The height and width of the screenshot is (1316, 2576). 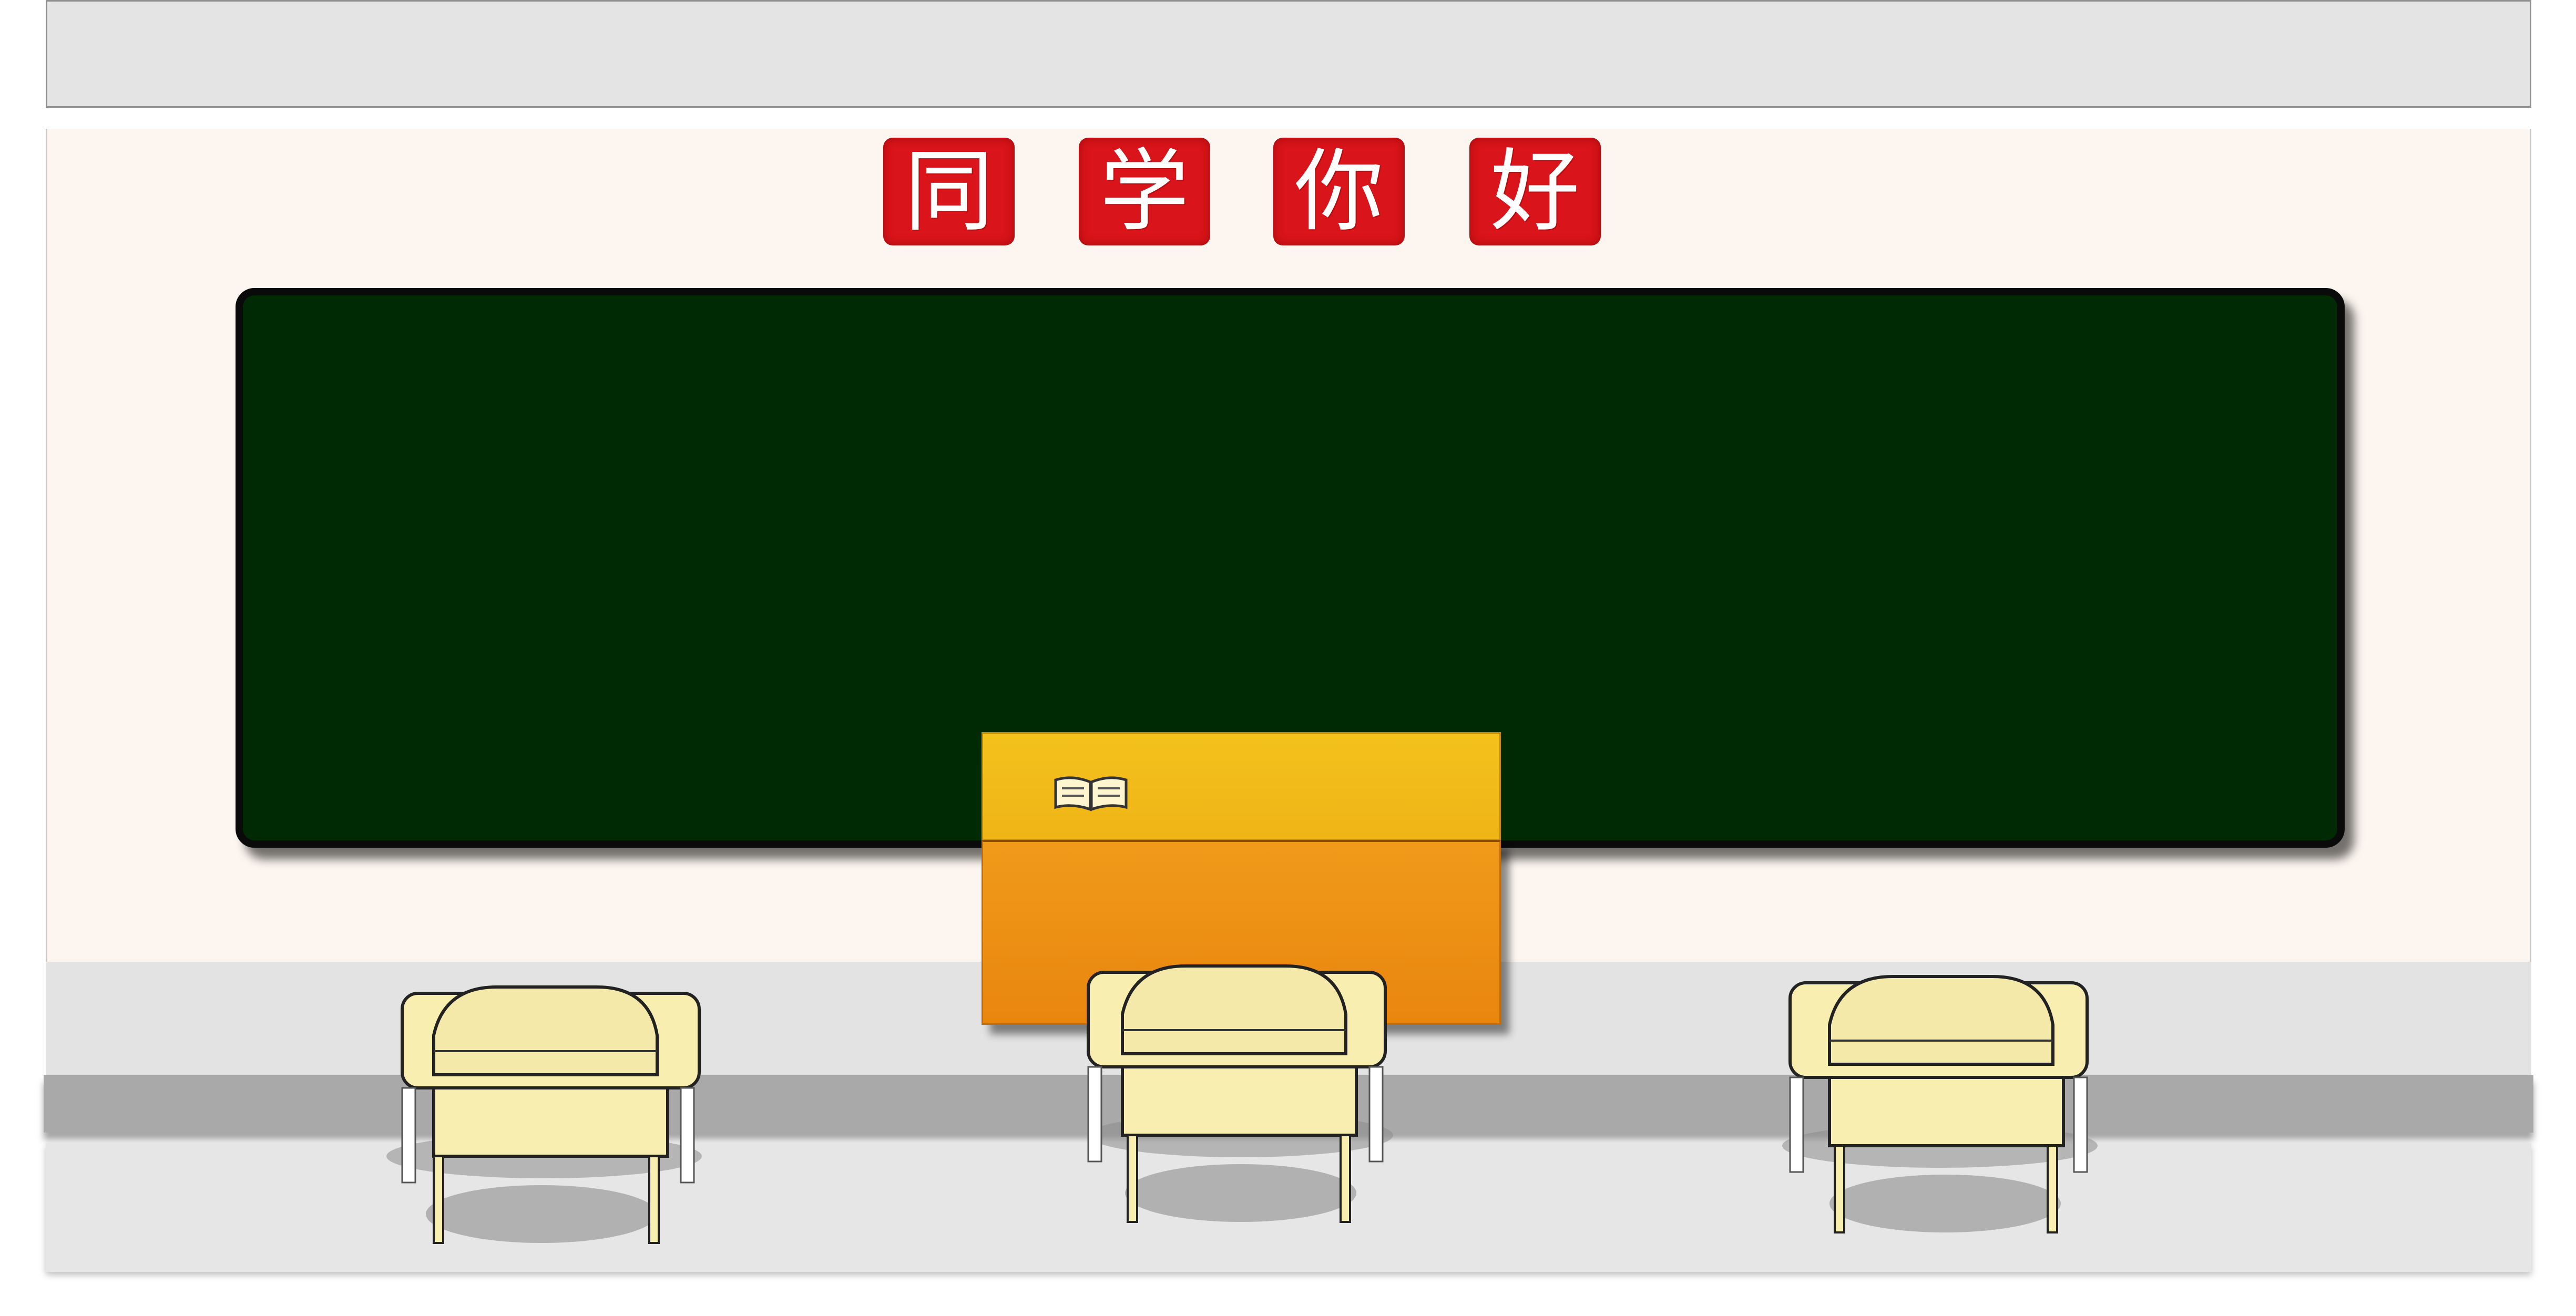 What do you see at coordinates (1339, 191) in the screenshot?
I see `banner-char-3: 你` at bounding box center [1339, 191].